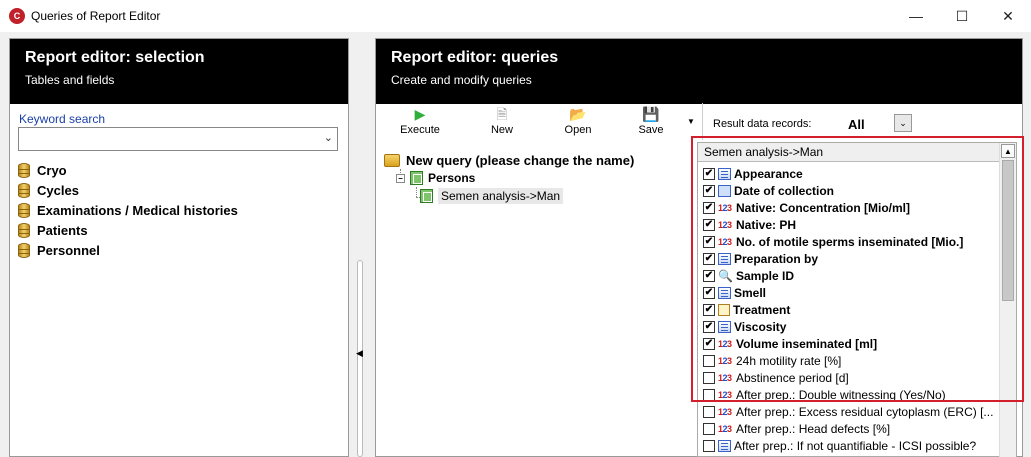 Image resolution: width=1031 pixels, height=457 pixels. Describe the element at coordinates (178, 139) in the screenshot. I see `keyword-search-input: ⌄` at that location.